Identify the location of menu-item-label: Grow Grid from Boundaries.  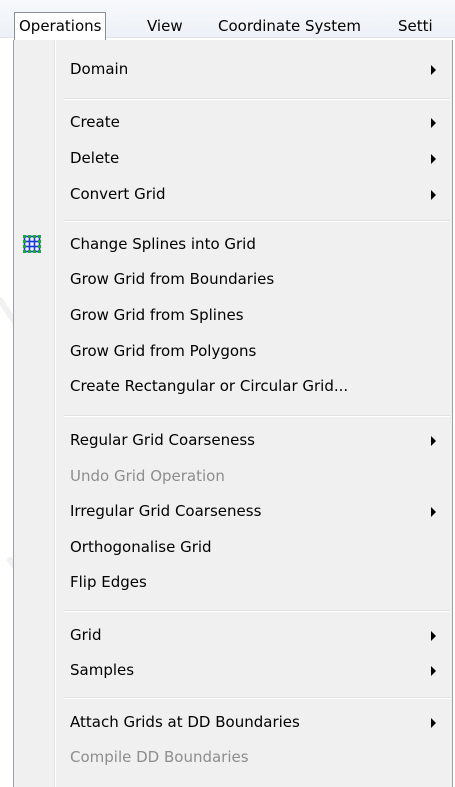
(172, 279).